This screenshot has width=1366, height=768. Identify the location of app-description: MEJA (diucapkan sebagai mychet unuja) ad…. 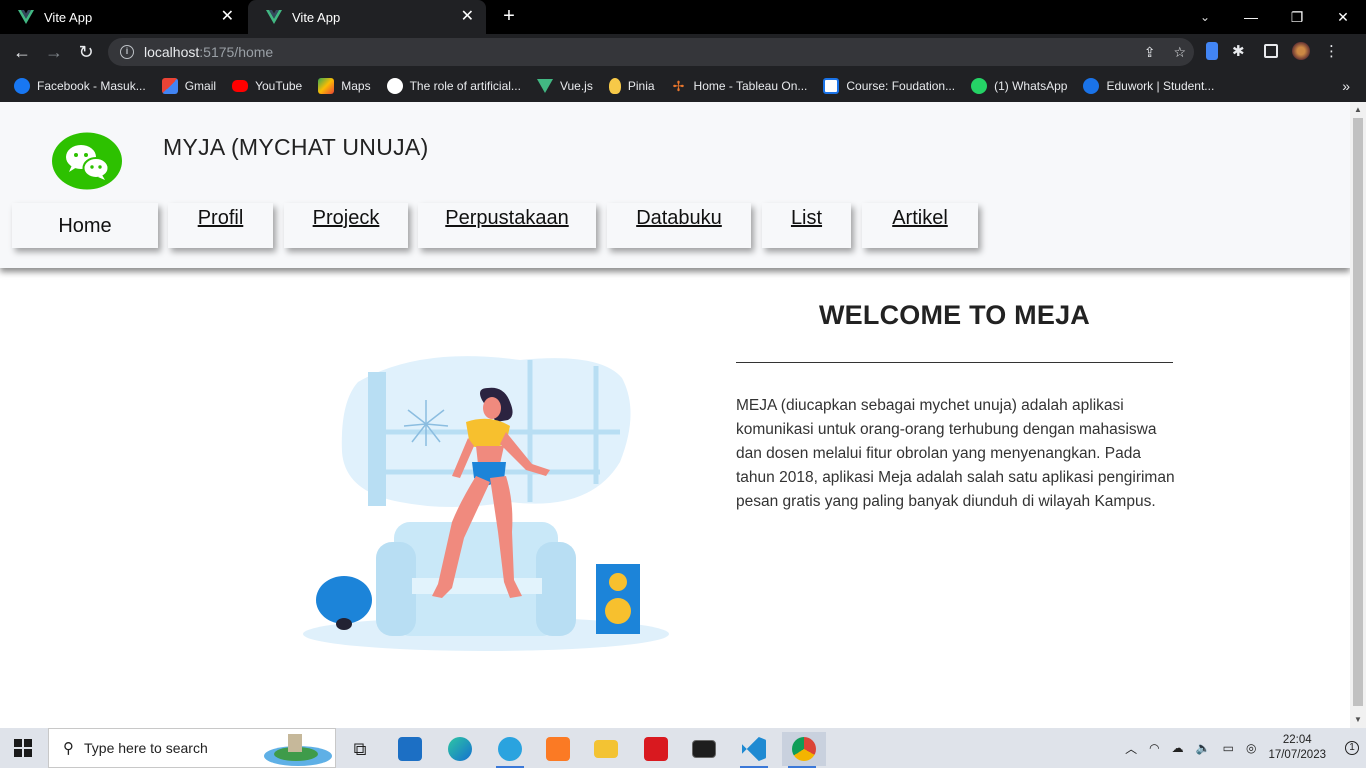
(955, 453).